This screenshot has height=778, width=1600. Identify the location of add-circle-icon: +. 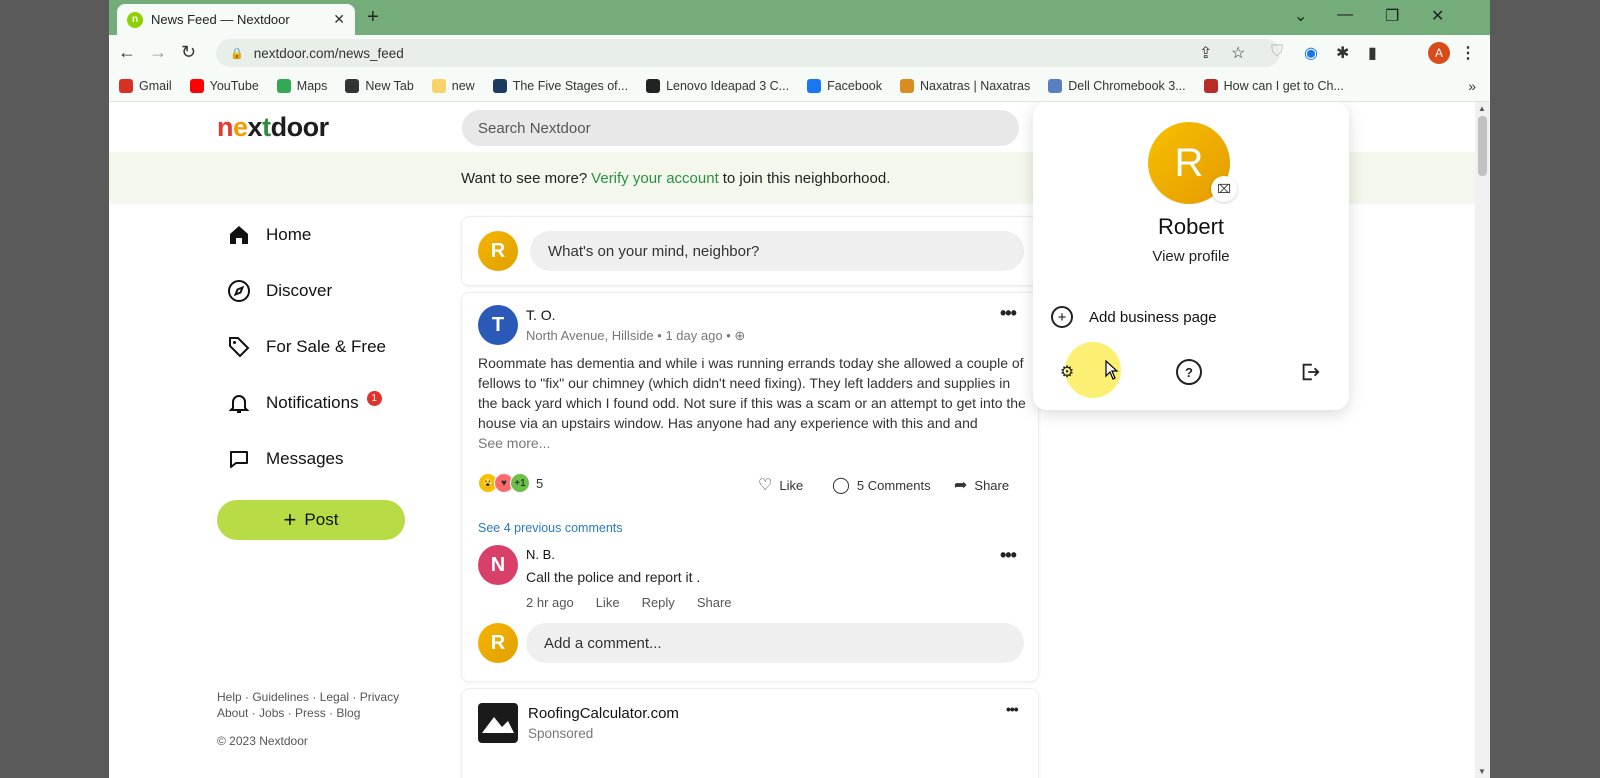
(1062, 317).